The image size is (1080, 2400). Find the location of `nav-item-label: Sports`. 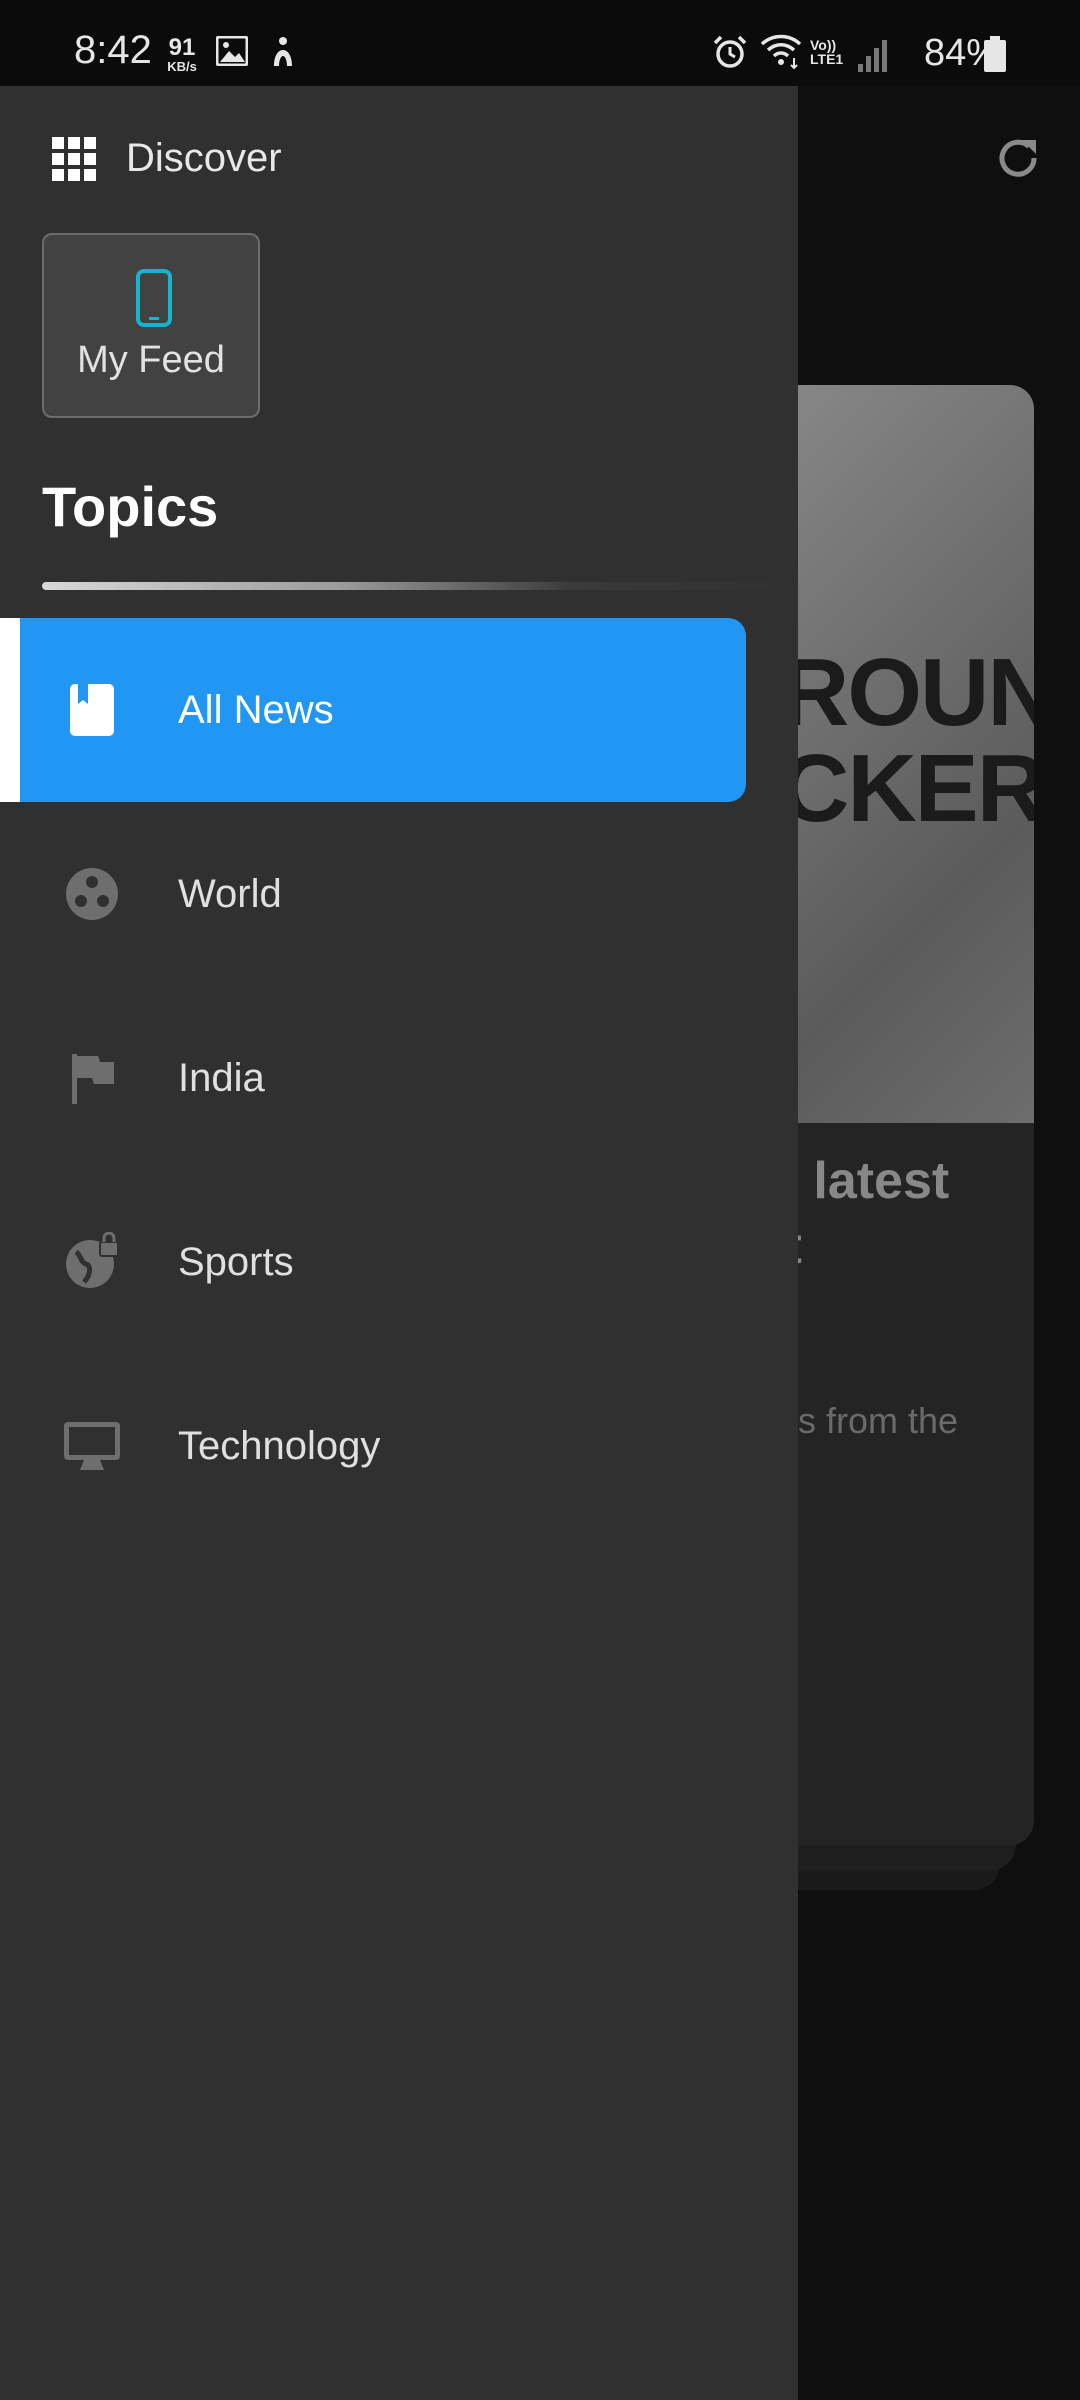

nav-item-label: Sports is located at coordinates (236, 1262).